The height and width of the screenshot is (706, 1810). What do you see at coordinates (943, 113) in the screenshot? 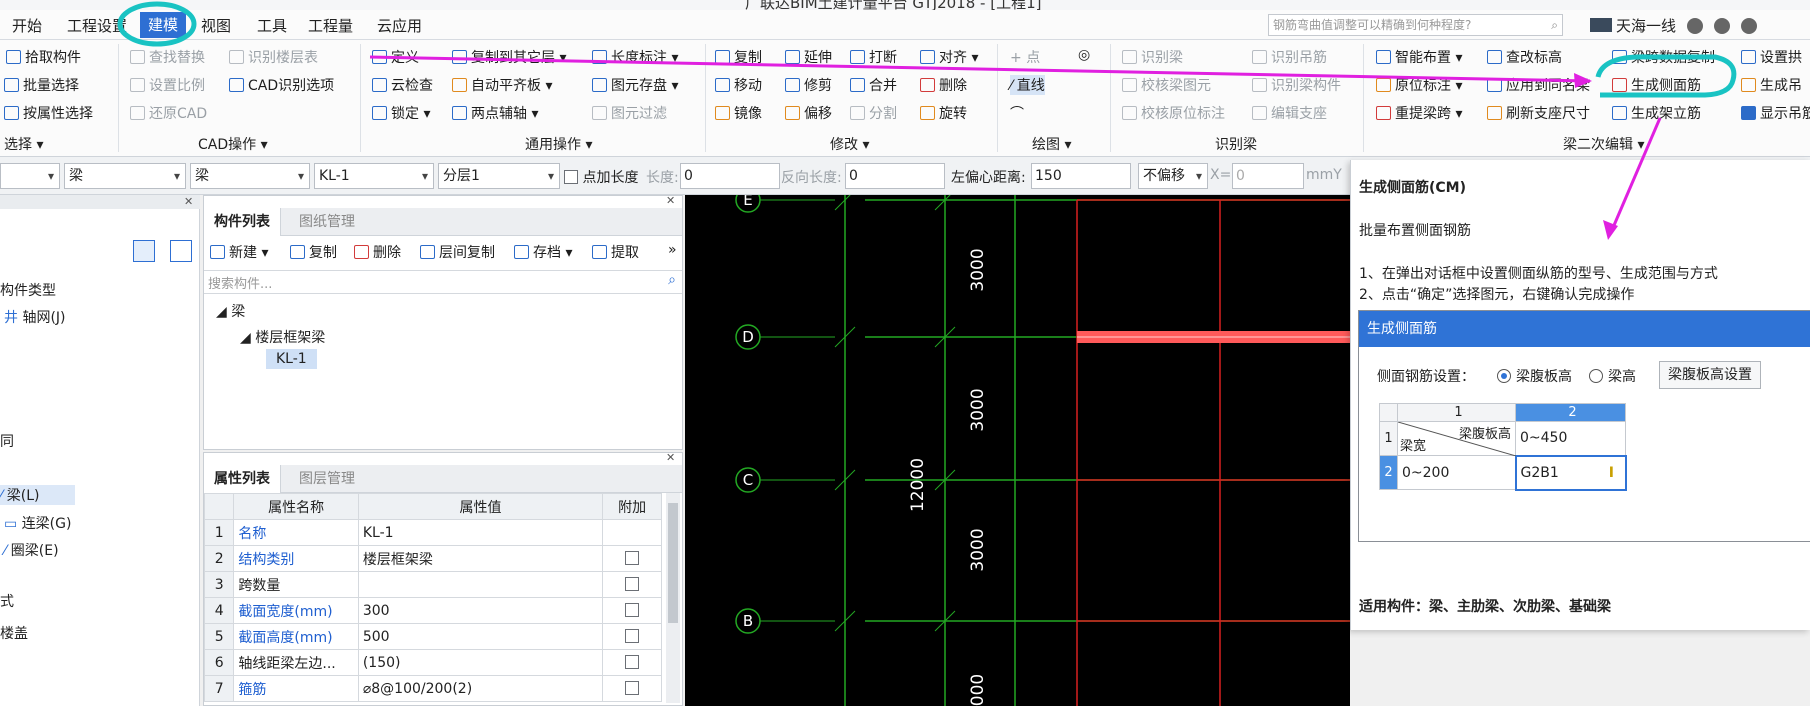
I see `rotate-button: 旋转` at bounding box center [943, 113].